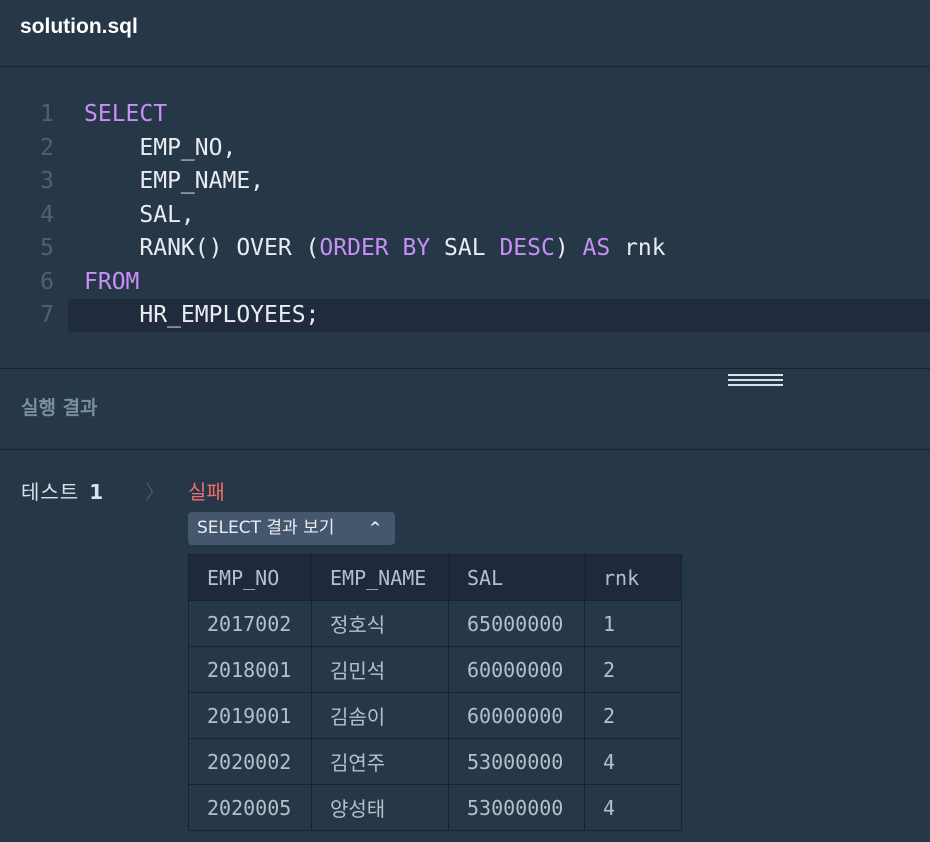 This screenshot has height=842, width=930. What do you see at coordinates (380, 577) in the screenshot?
I see `column-header: EMP_NAME` at bounding box center [380, 577].